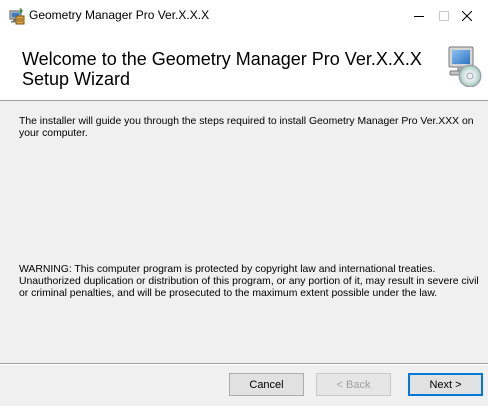 The height and width of the screenshot is (406, 488). I want to click on cancel-button-label: Cancel, so click(266, 384).